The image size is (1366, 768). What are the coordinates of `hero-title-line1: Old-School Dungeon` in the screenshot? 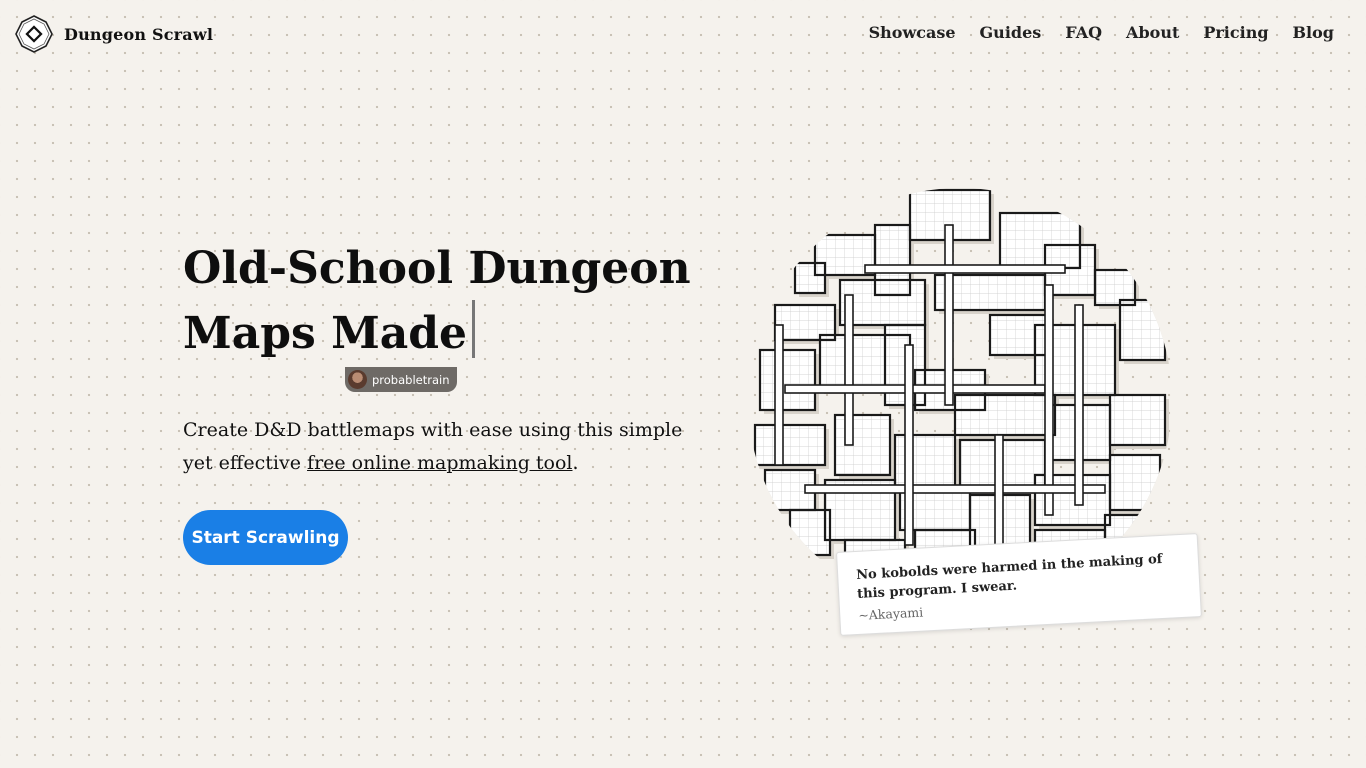 It's located at (437, 268).